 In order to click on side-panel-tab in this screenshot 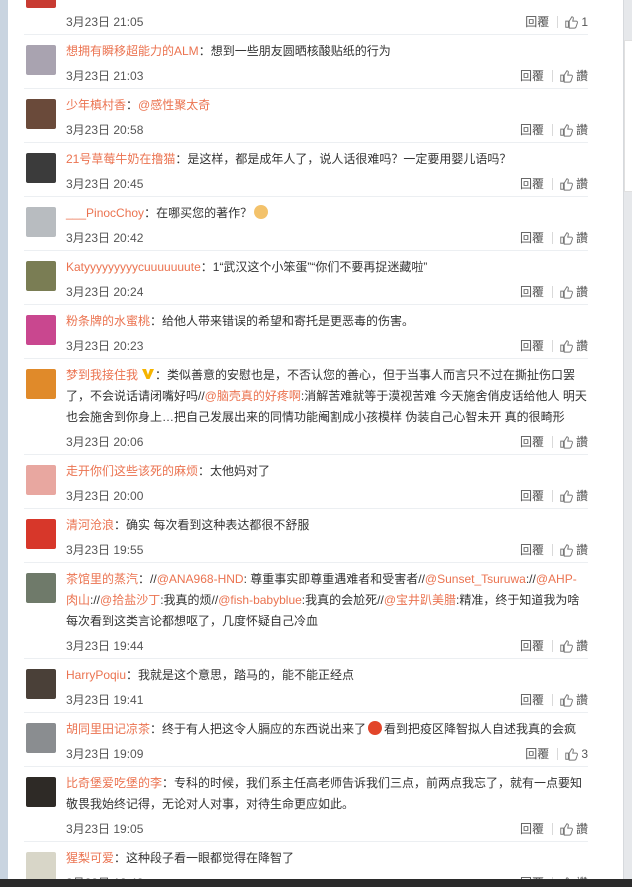, I will do `click(628, 116)`.